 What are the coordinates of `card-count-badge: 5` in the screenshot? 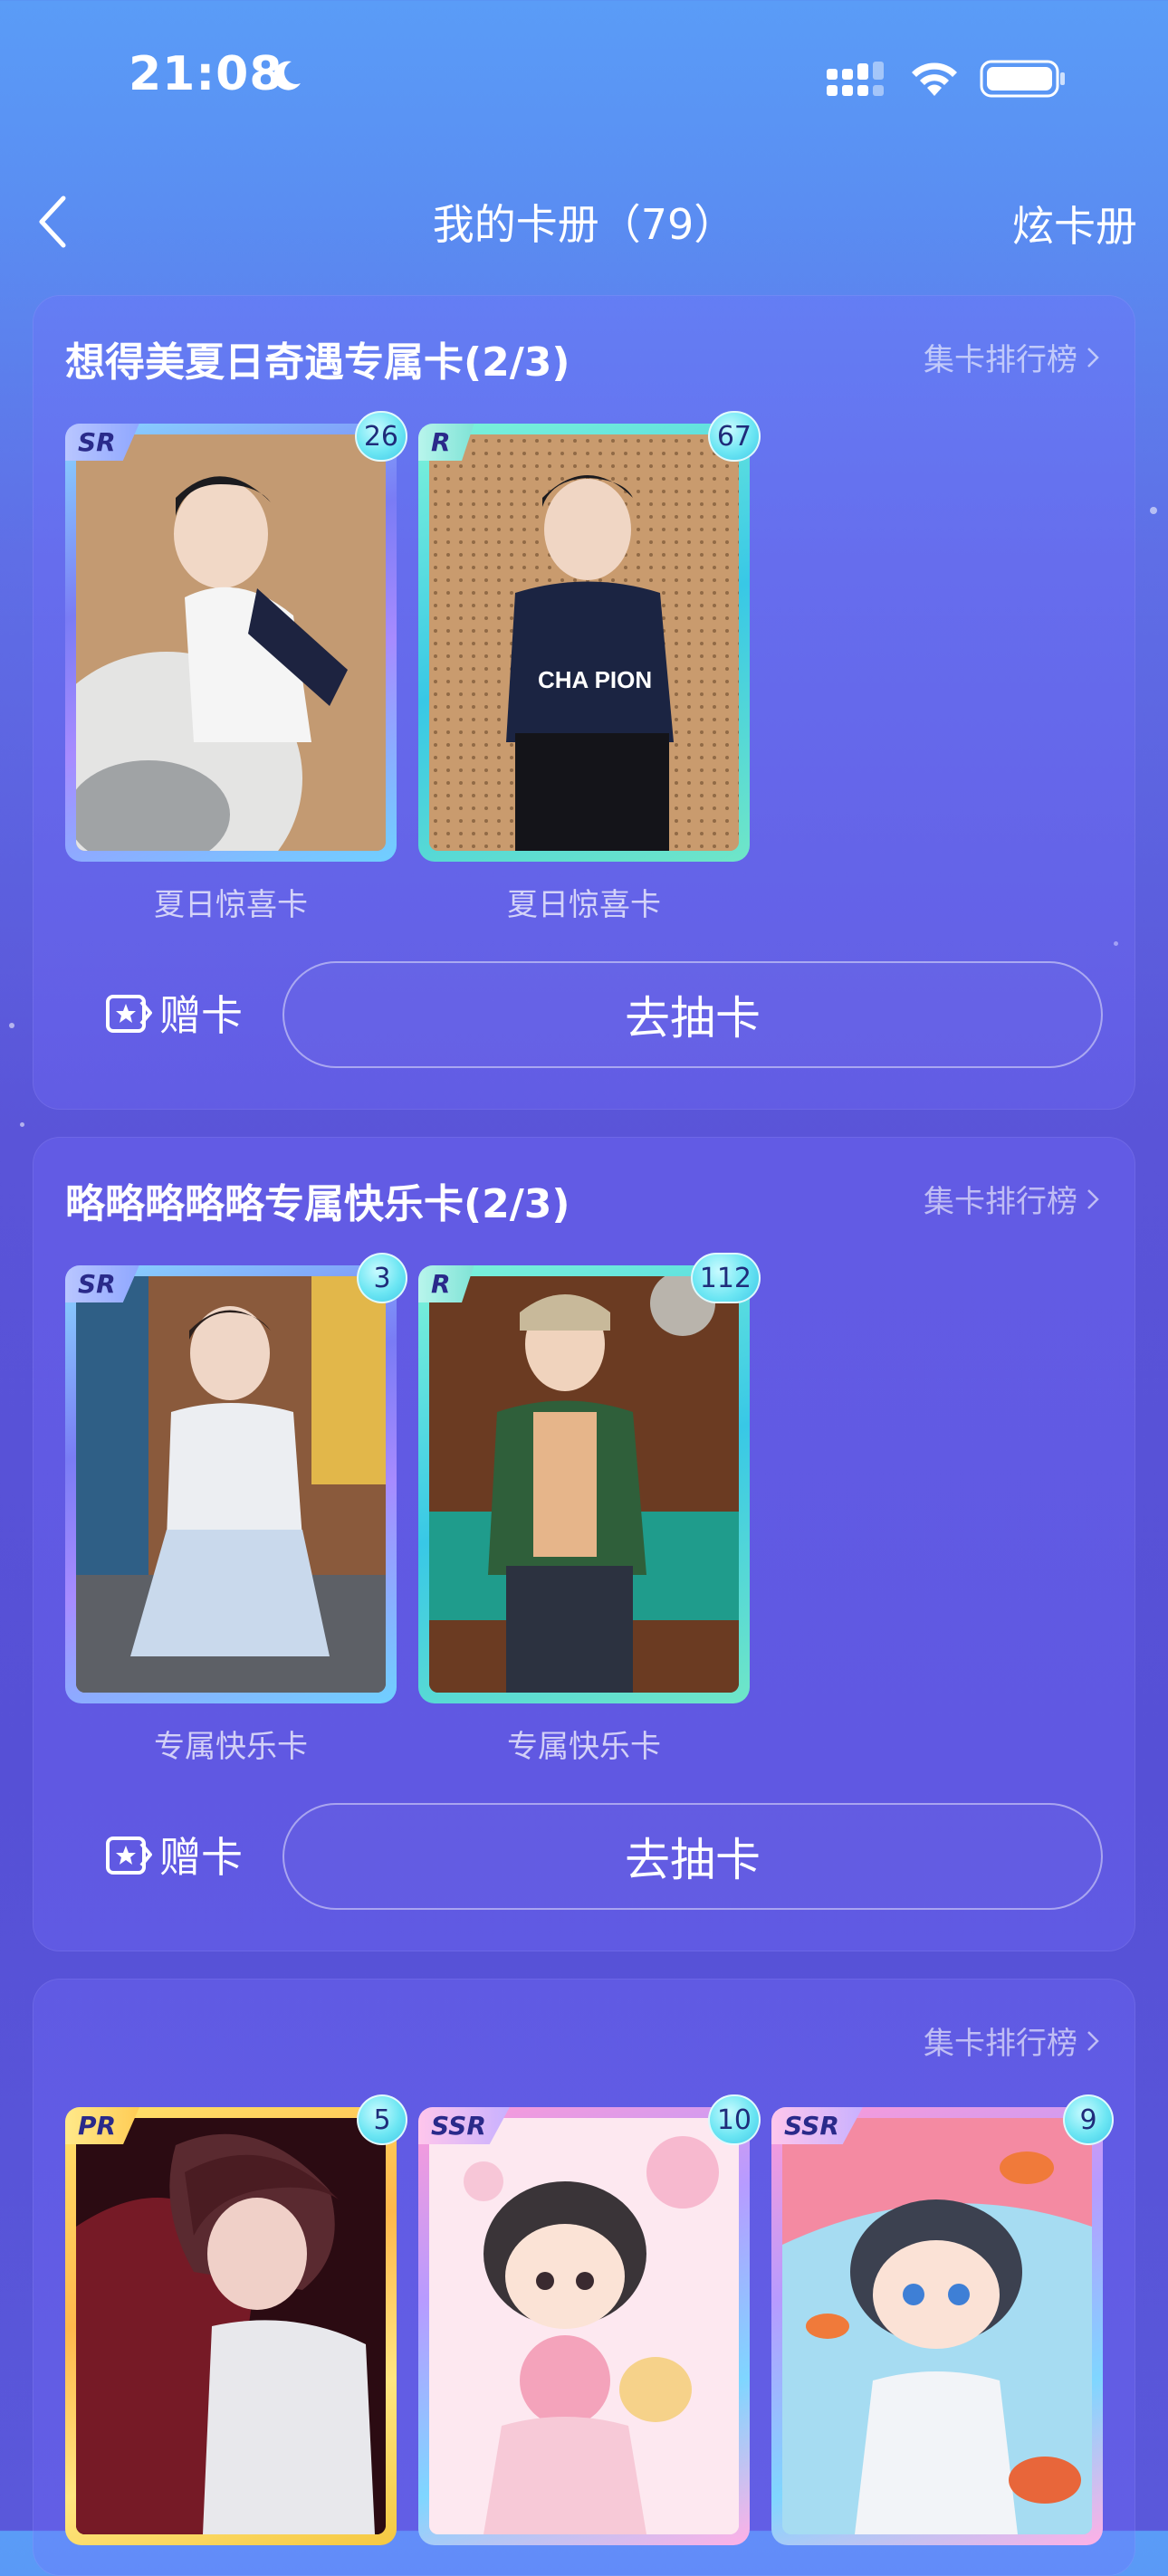 It's located at (382, 2120).